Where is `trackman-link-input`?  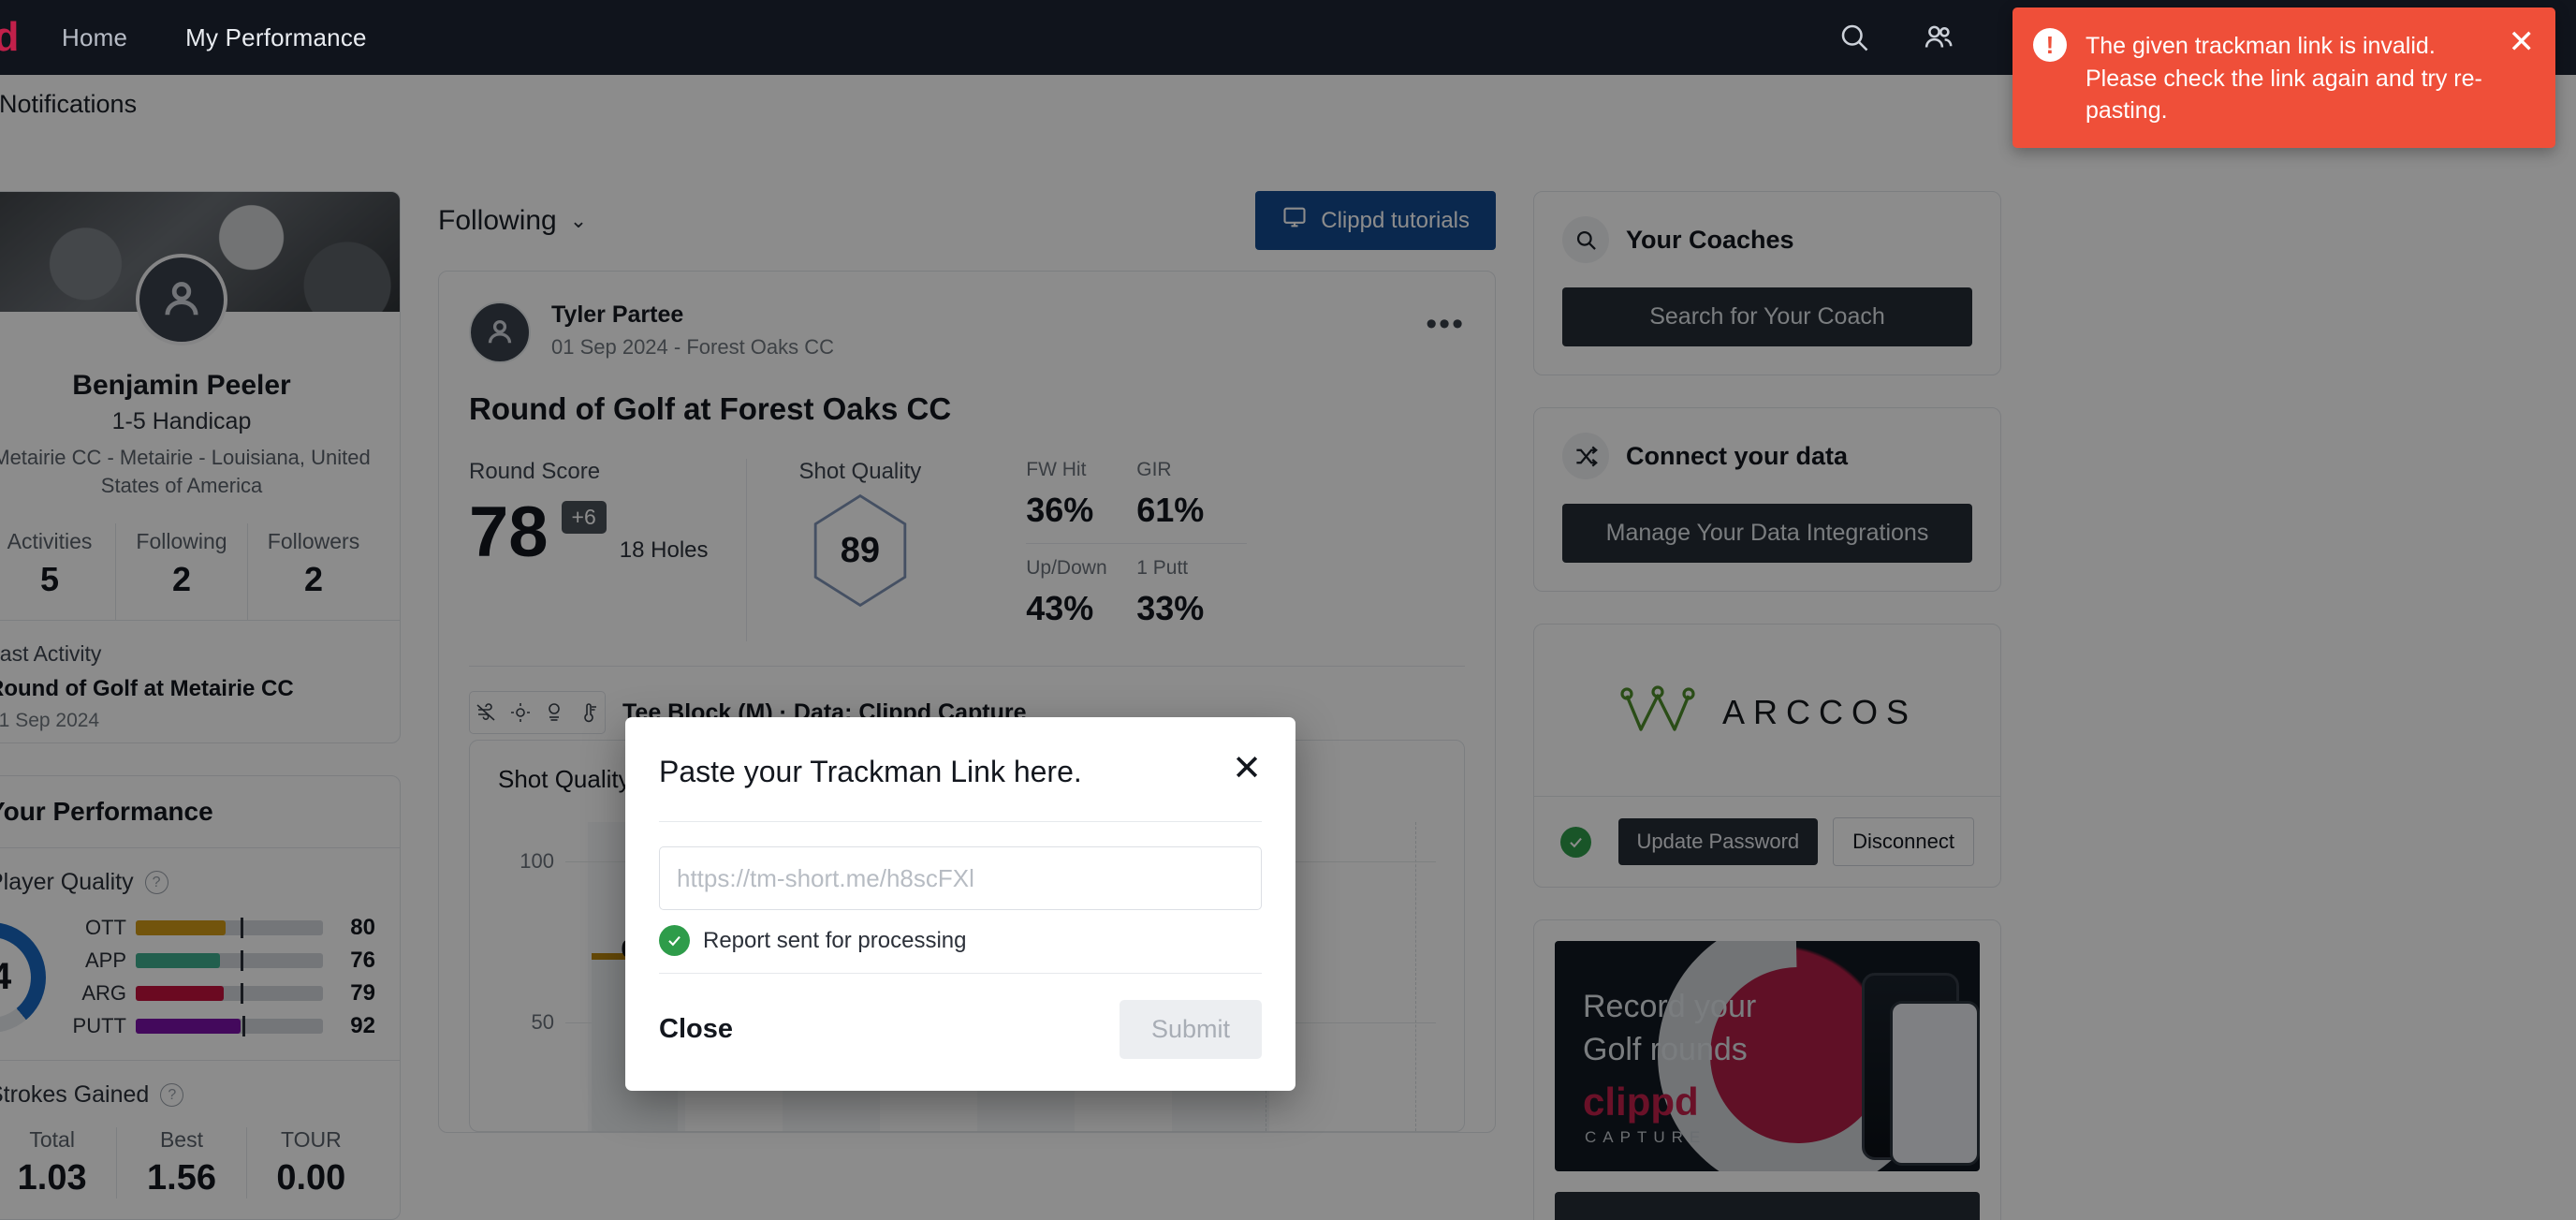
trackman-link-input is located at coordinates (961, 878).